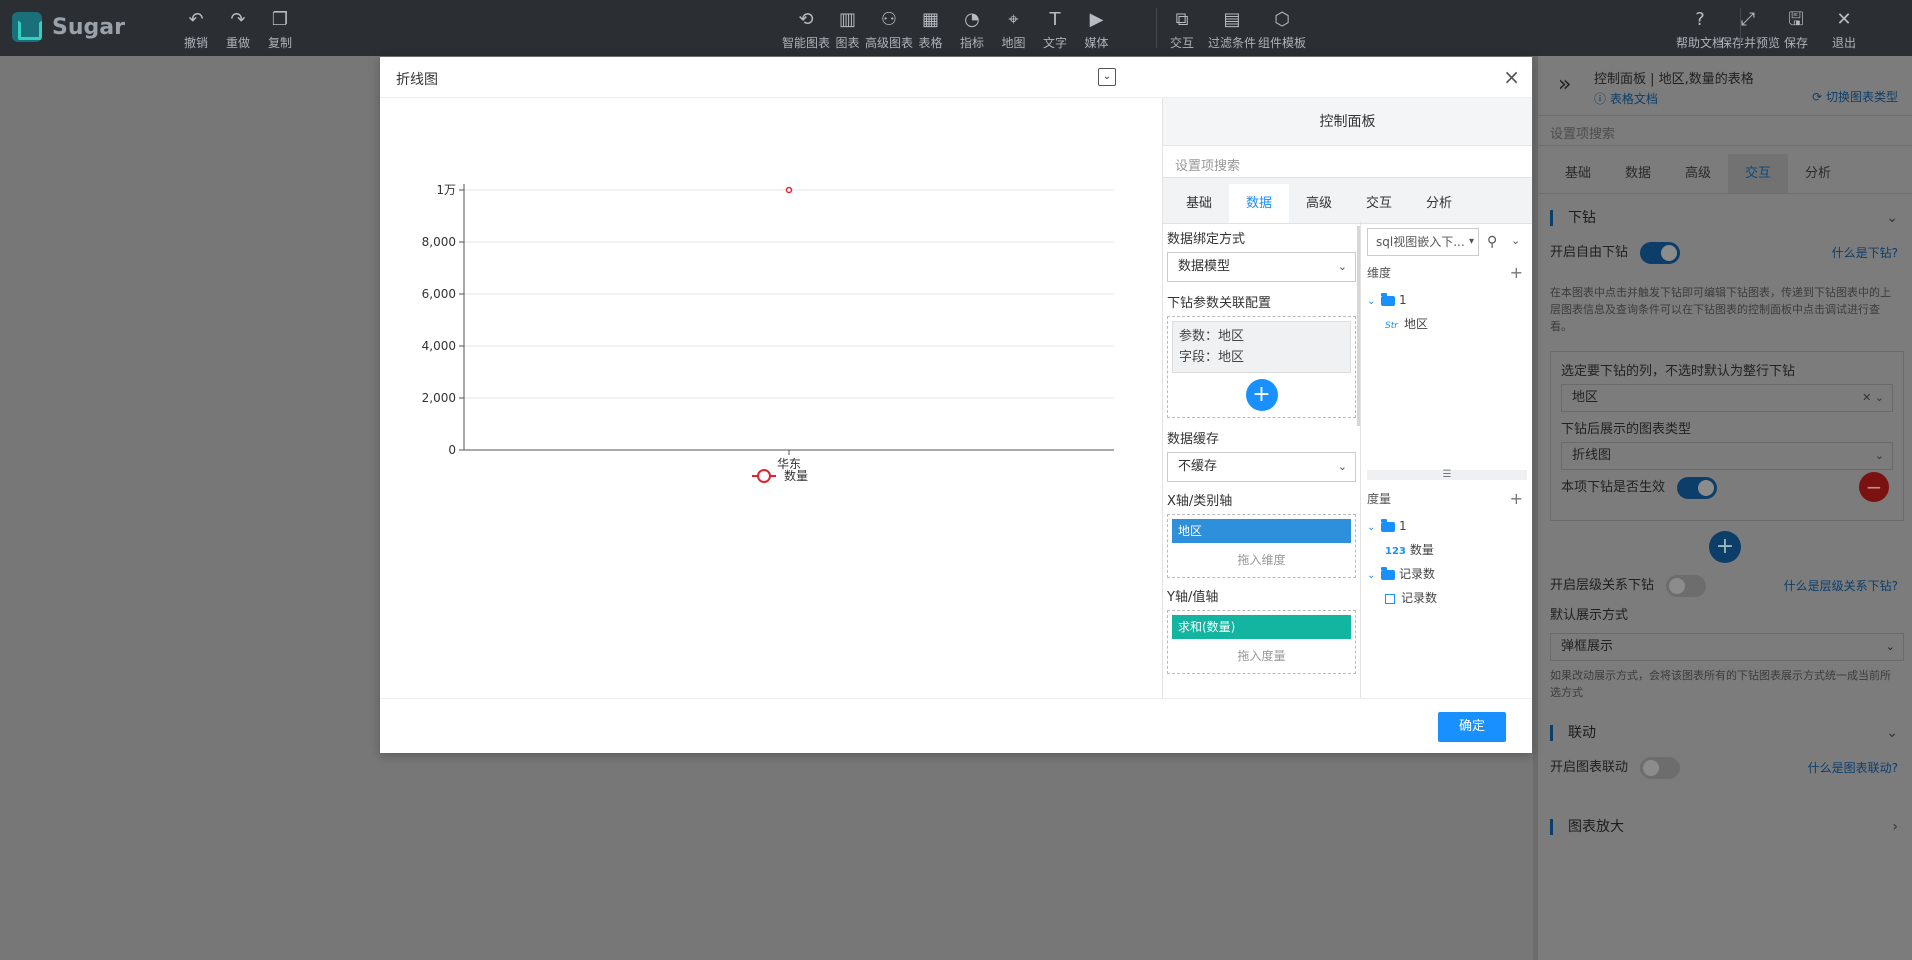 Image resolution: width=1912 pixels, height=960 pixels. Describe the element at coordinates (1395, 551) in the screenshot. I see `number-type-icon: 123` at that location.